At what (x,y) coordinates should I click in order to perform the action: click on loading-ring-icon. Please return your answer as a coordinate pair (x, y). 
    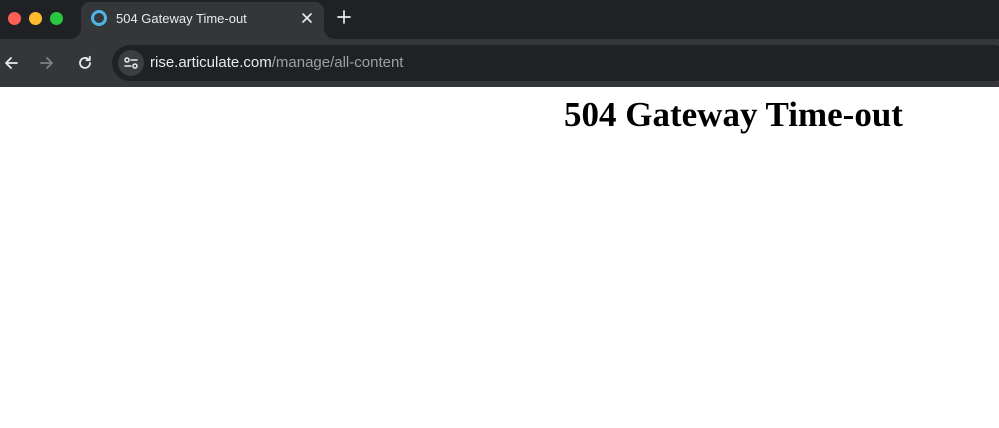
    Looking at the image, I should click on (99, 18).